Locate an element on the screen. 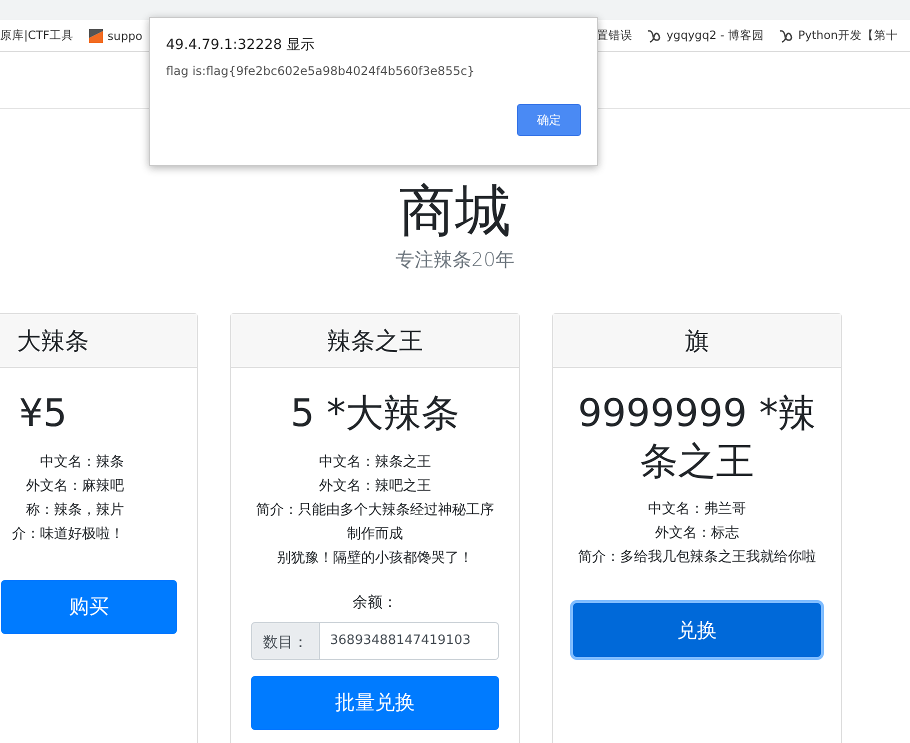 This screenshot has width=910, height=743. description-line: 称：辣条，辣片 is located at coordinates (74, 510).